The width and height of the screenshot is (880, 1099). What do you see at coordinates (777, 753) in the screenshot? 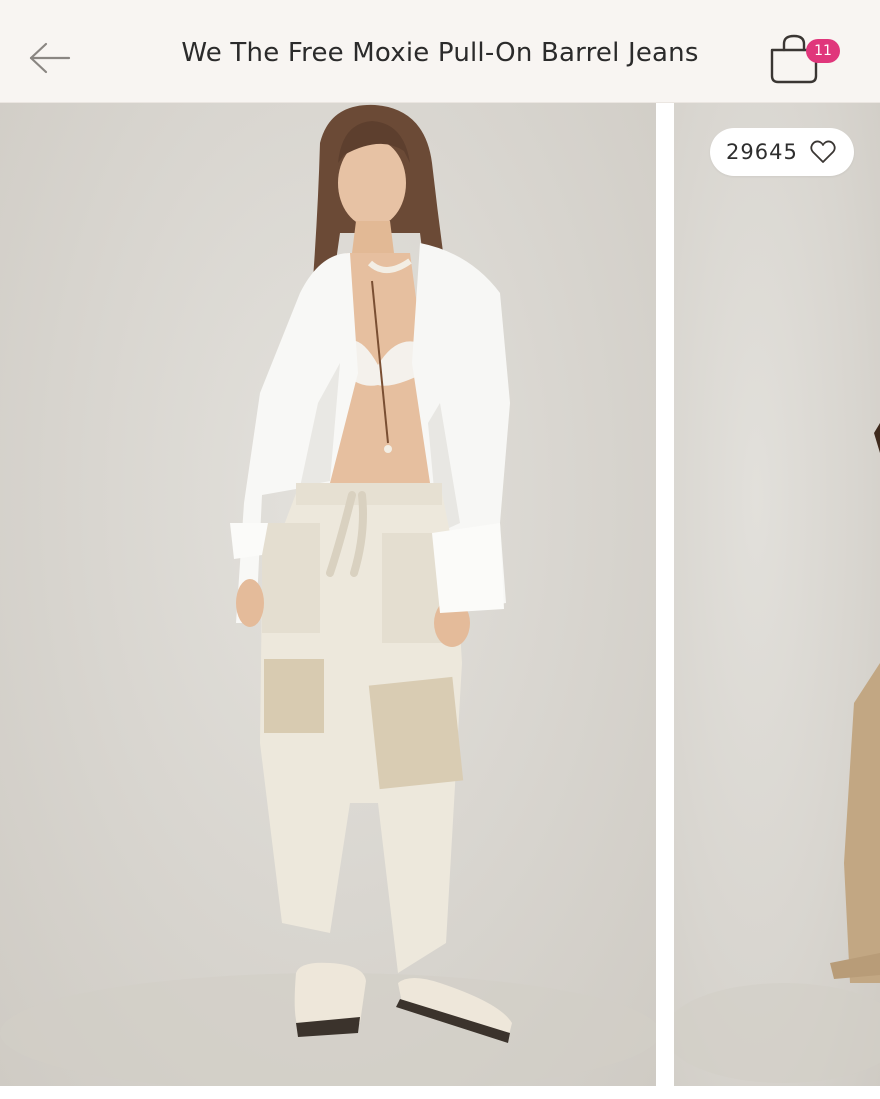
I see `next-photo-illustration` at bounding box center [777, 753].